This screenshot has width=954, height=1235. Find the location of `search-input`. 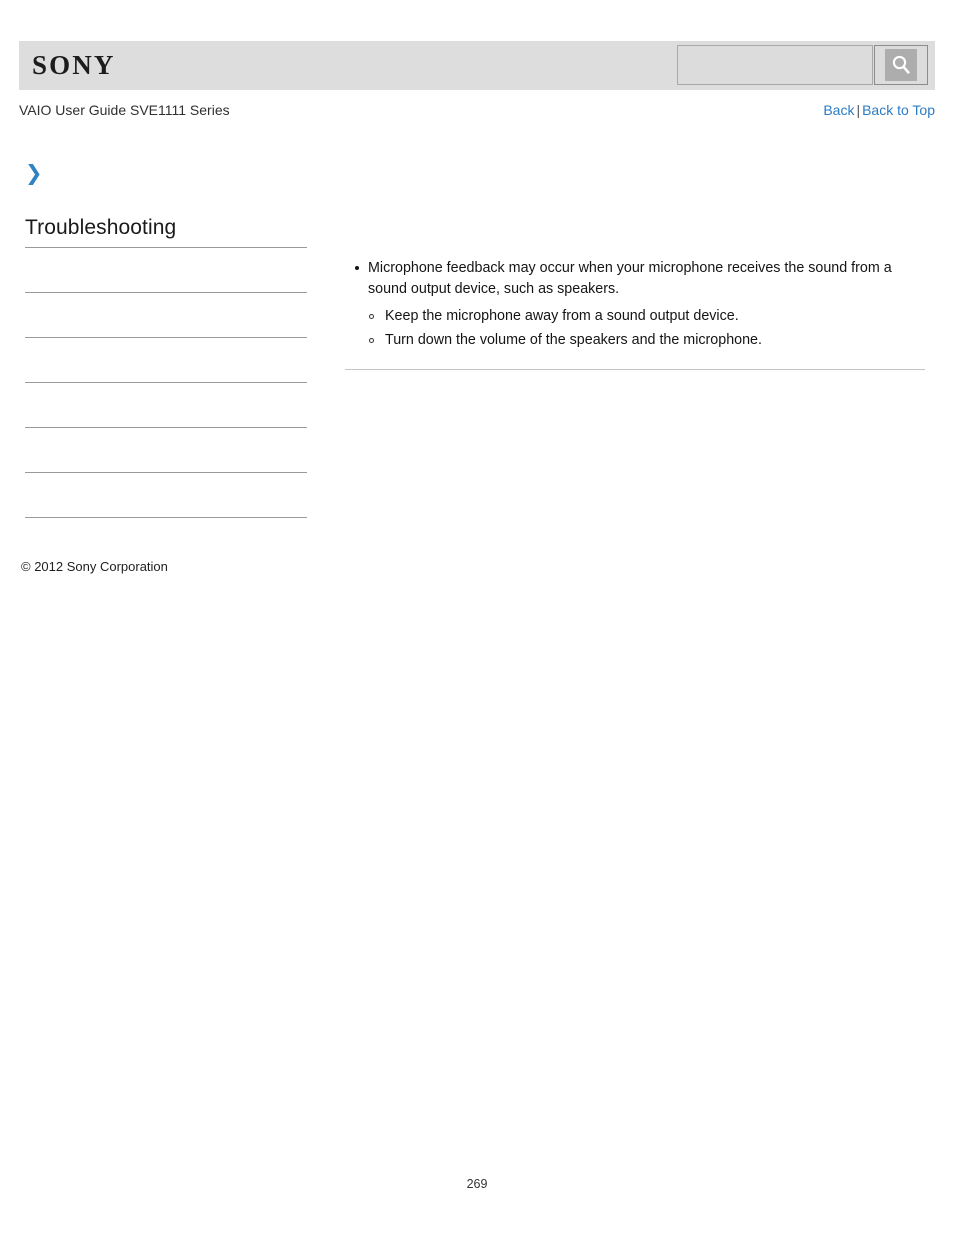

search-input is located at coordinates (775, 65).